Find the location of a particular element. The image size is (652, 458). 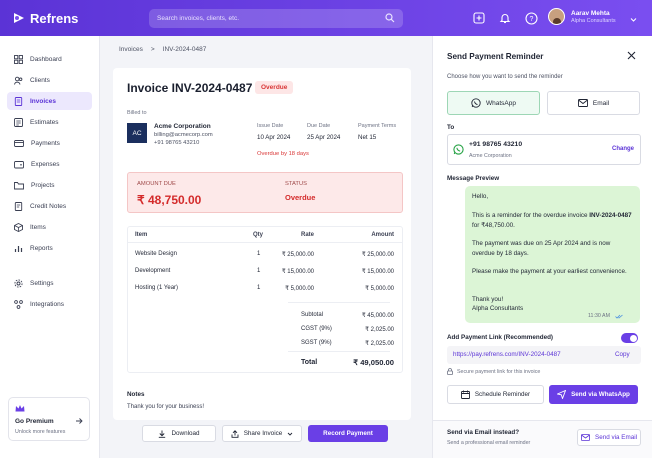

sidebar-item-label: Projects is located at coordinates (43, 185).